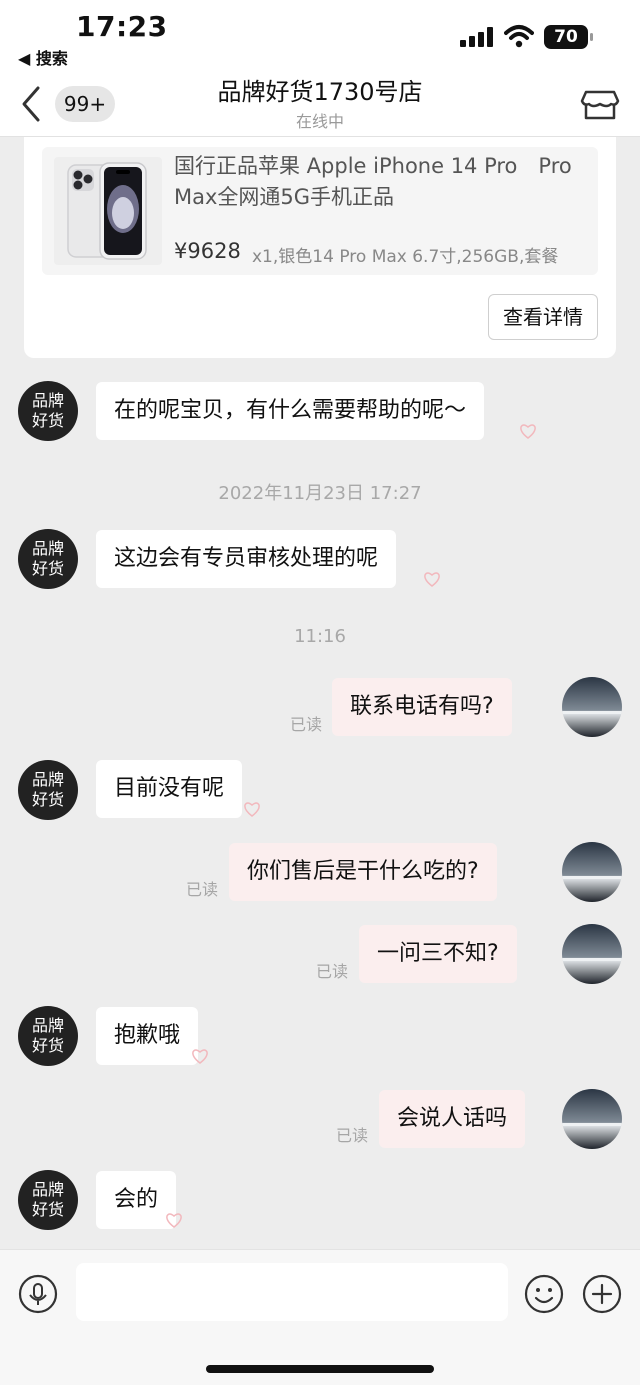 This screenshot has height=1385, width=640. What do you see at coordinates (122, 26) in the screenshot?
I see `status-time: 17:23` at bounding box center [122, 26].